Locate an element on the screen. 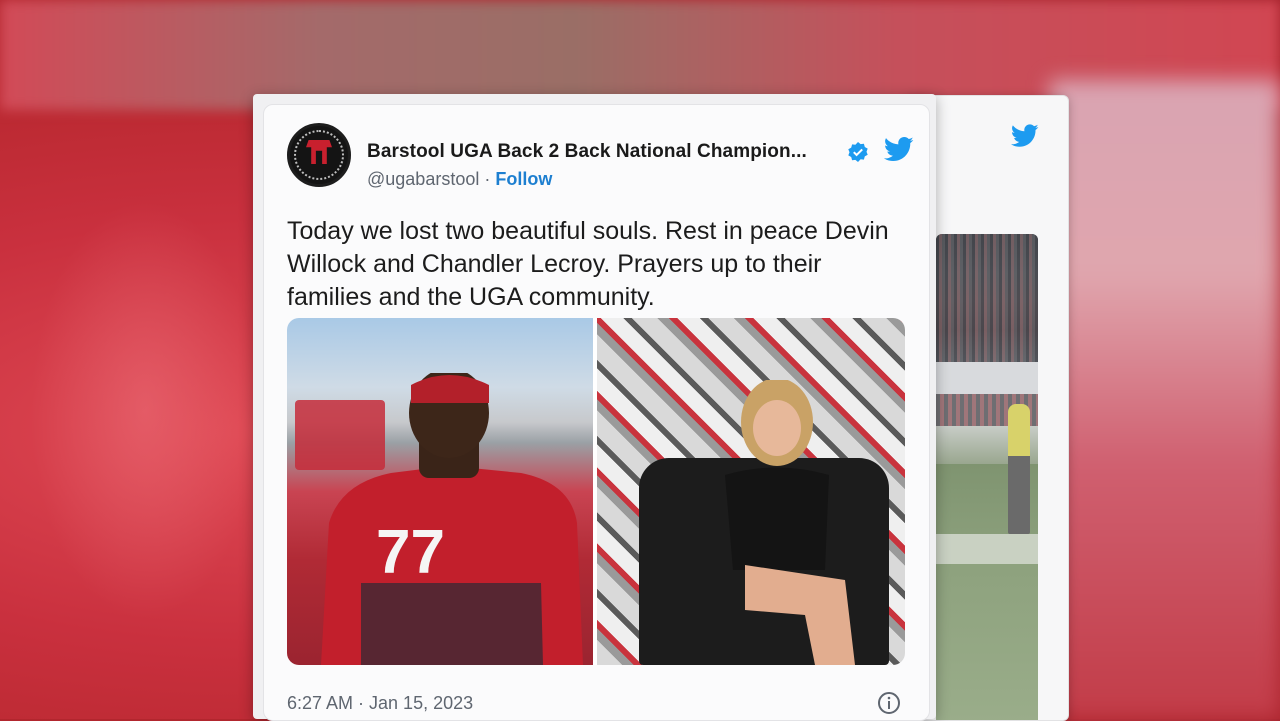  blurred-background-glow is located at coordinates (145, 410).